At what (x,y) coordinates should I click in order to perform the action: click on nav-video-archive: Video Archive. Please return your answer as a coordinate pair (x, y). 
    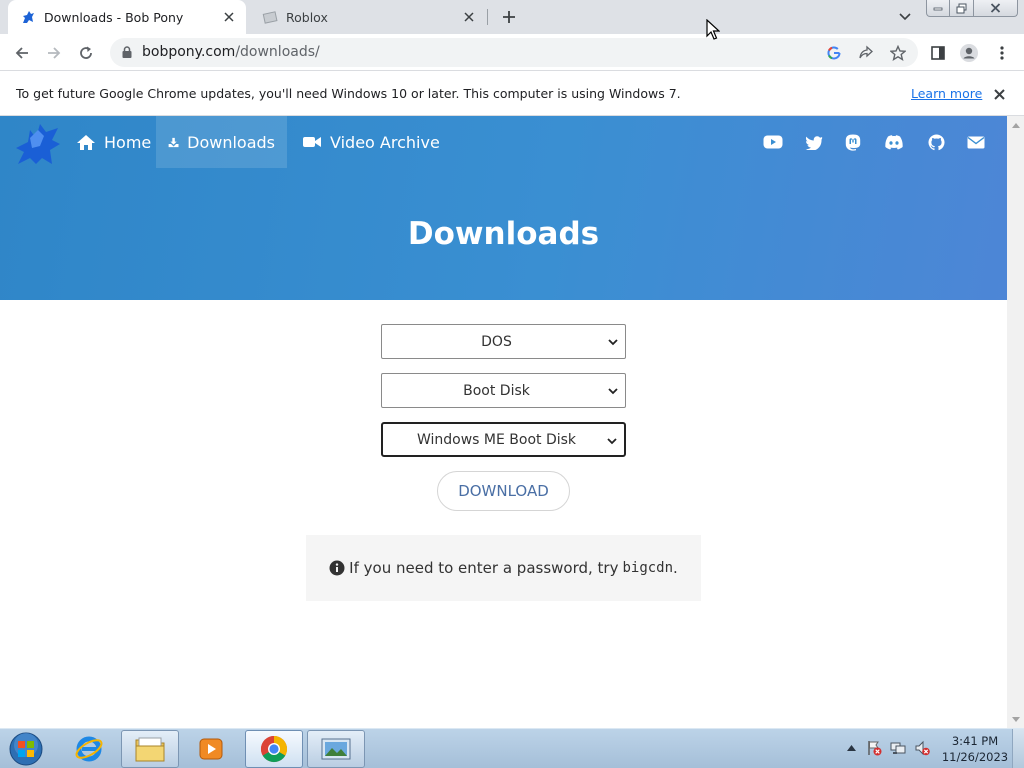
    Looking at the image, I should click on (371, 142).